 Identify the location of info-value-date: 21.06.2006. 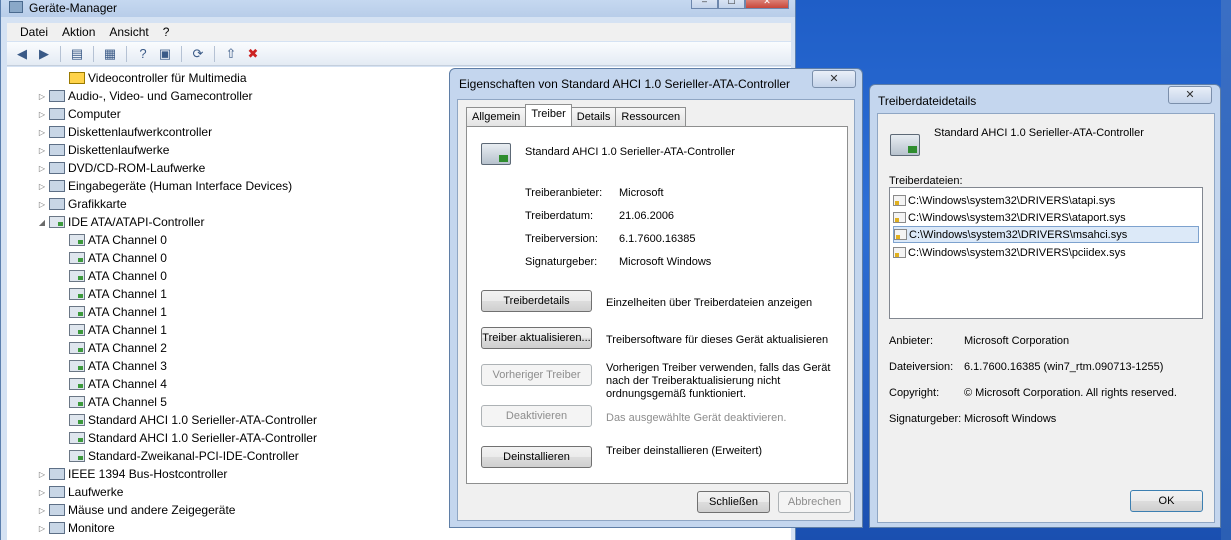
(647, 216).